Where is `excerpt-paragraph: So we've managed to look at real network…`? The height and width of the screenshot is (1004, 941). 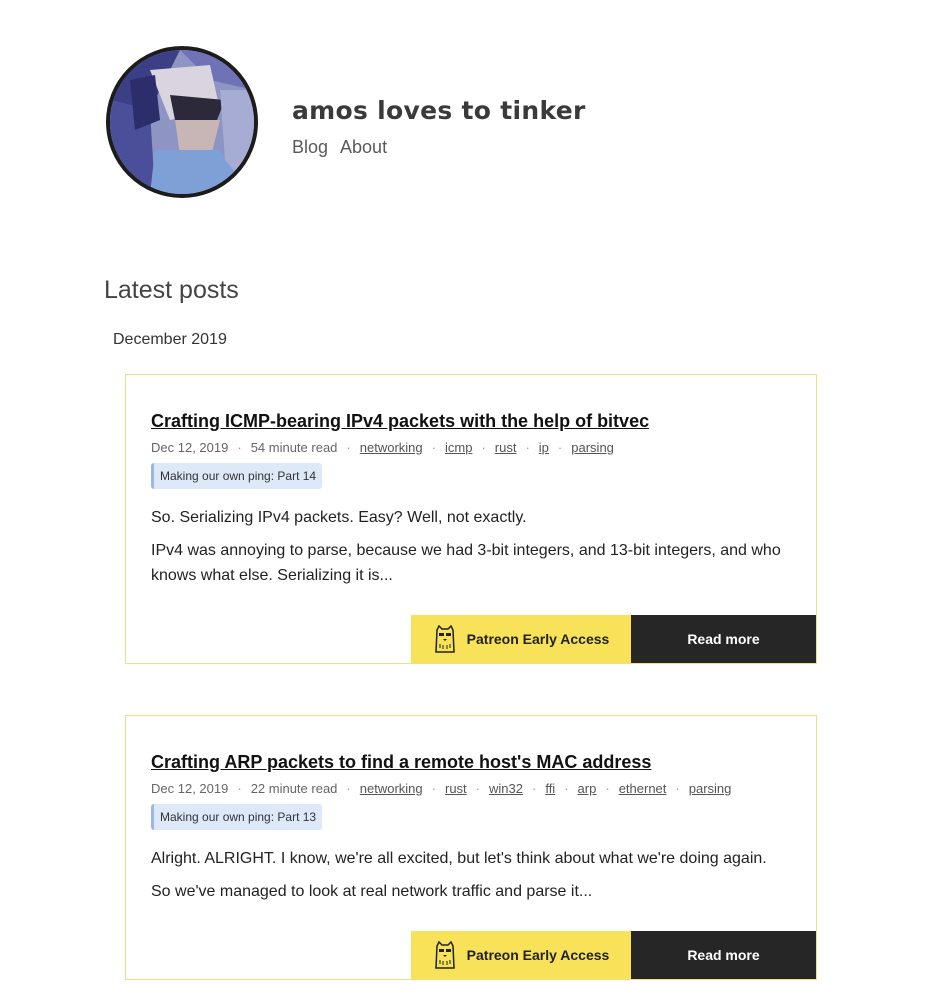 excerpt-paragraph: So we've managed to look at real network… is located at coordinates (372, 891).